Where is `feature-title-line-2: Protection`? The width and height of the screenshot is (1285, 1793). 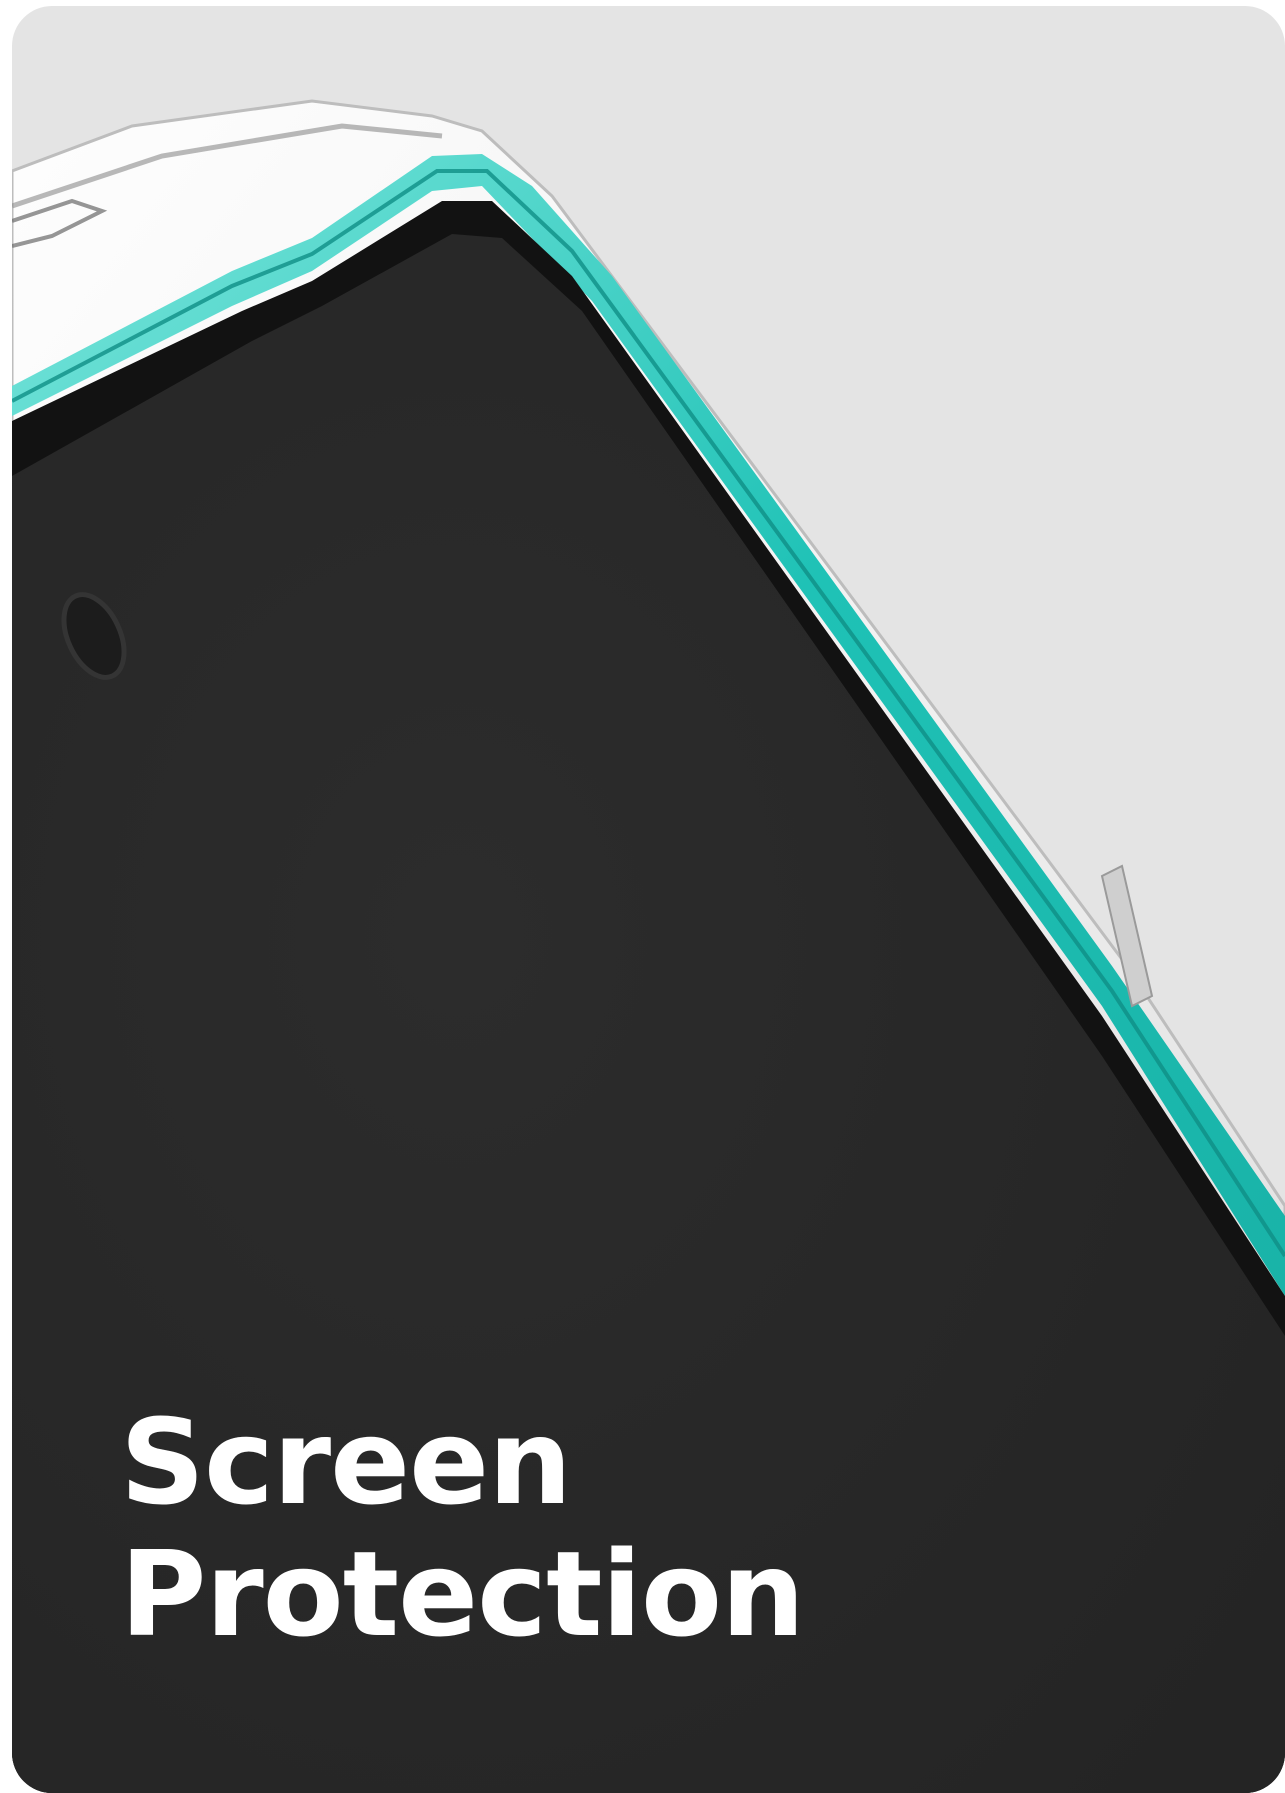
feature-title-line-2: Protection is located at coordinates (462, 1594).